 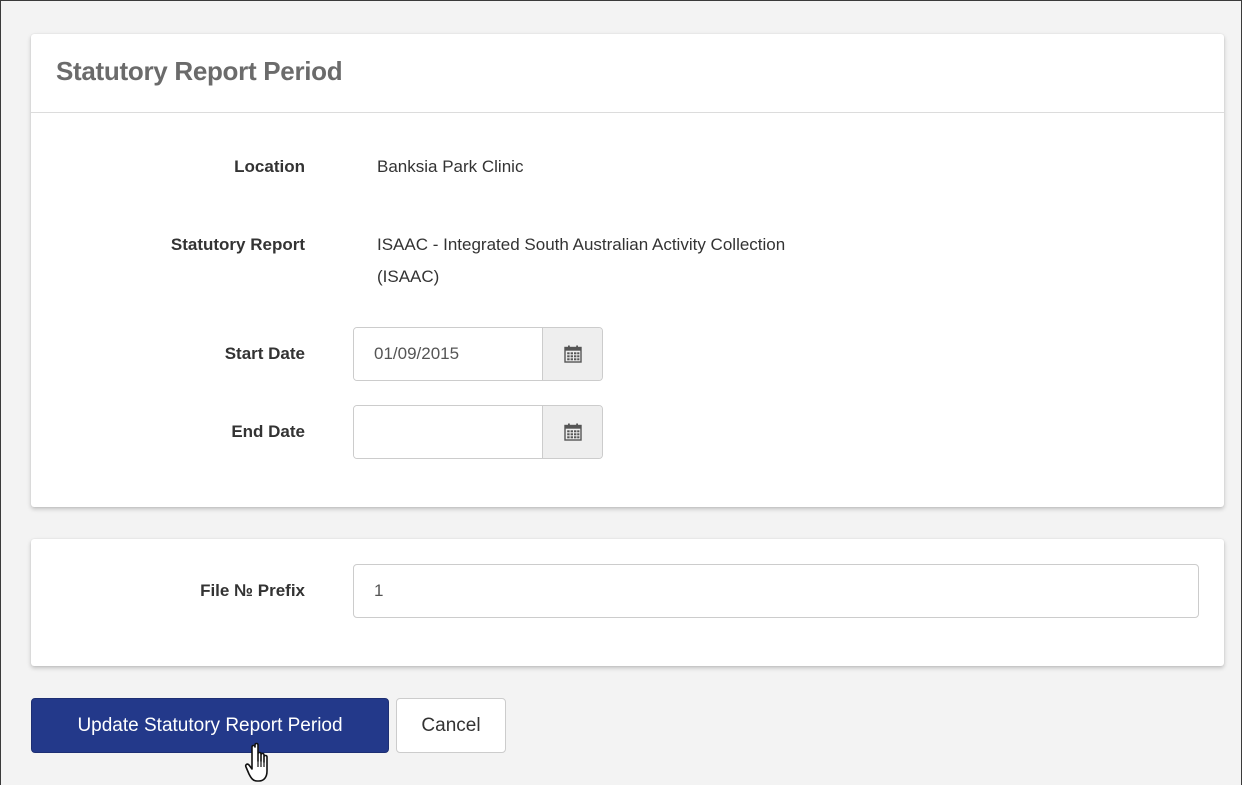 I want to click on end-date-input, so click(x=448, y=432).